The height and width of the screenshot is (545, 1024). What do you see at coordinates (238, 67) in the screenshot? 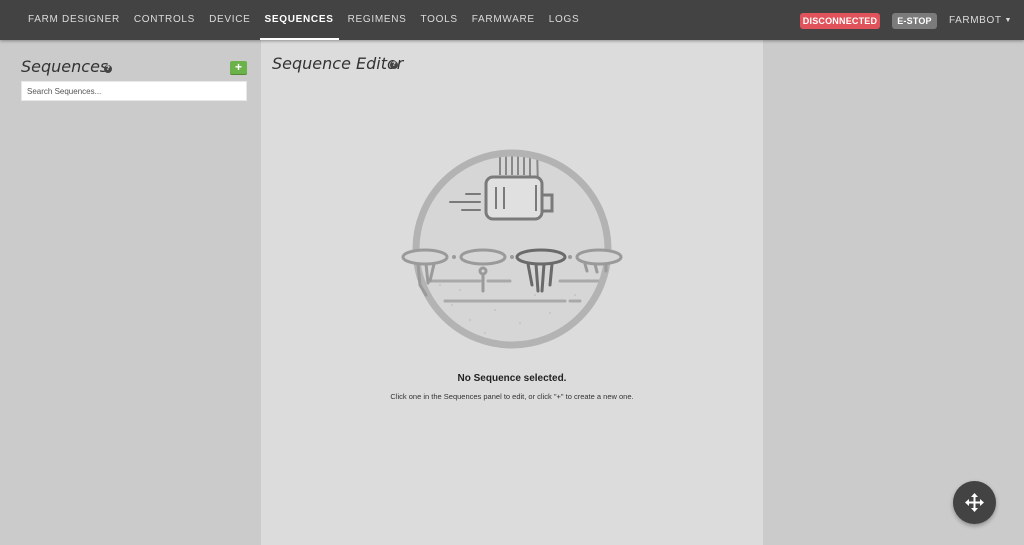
I see `add-sequence-button: +` at bounding box center [238, 67].